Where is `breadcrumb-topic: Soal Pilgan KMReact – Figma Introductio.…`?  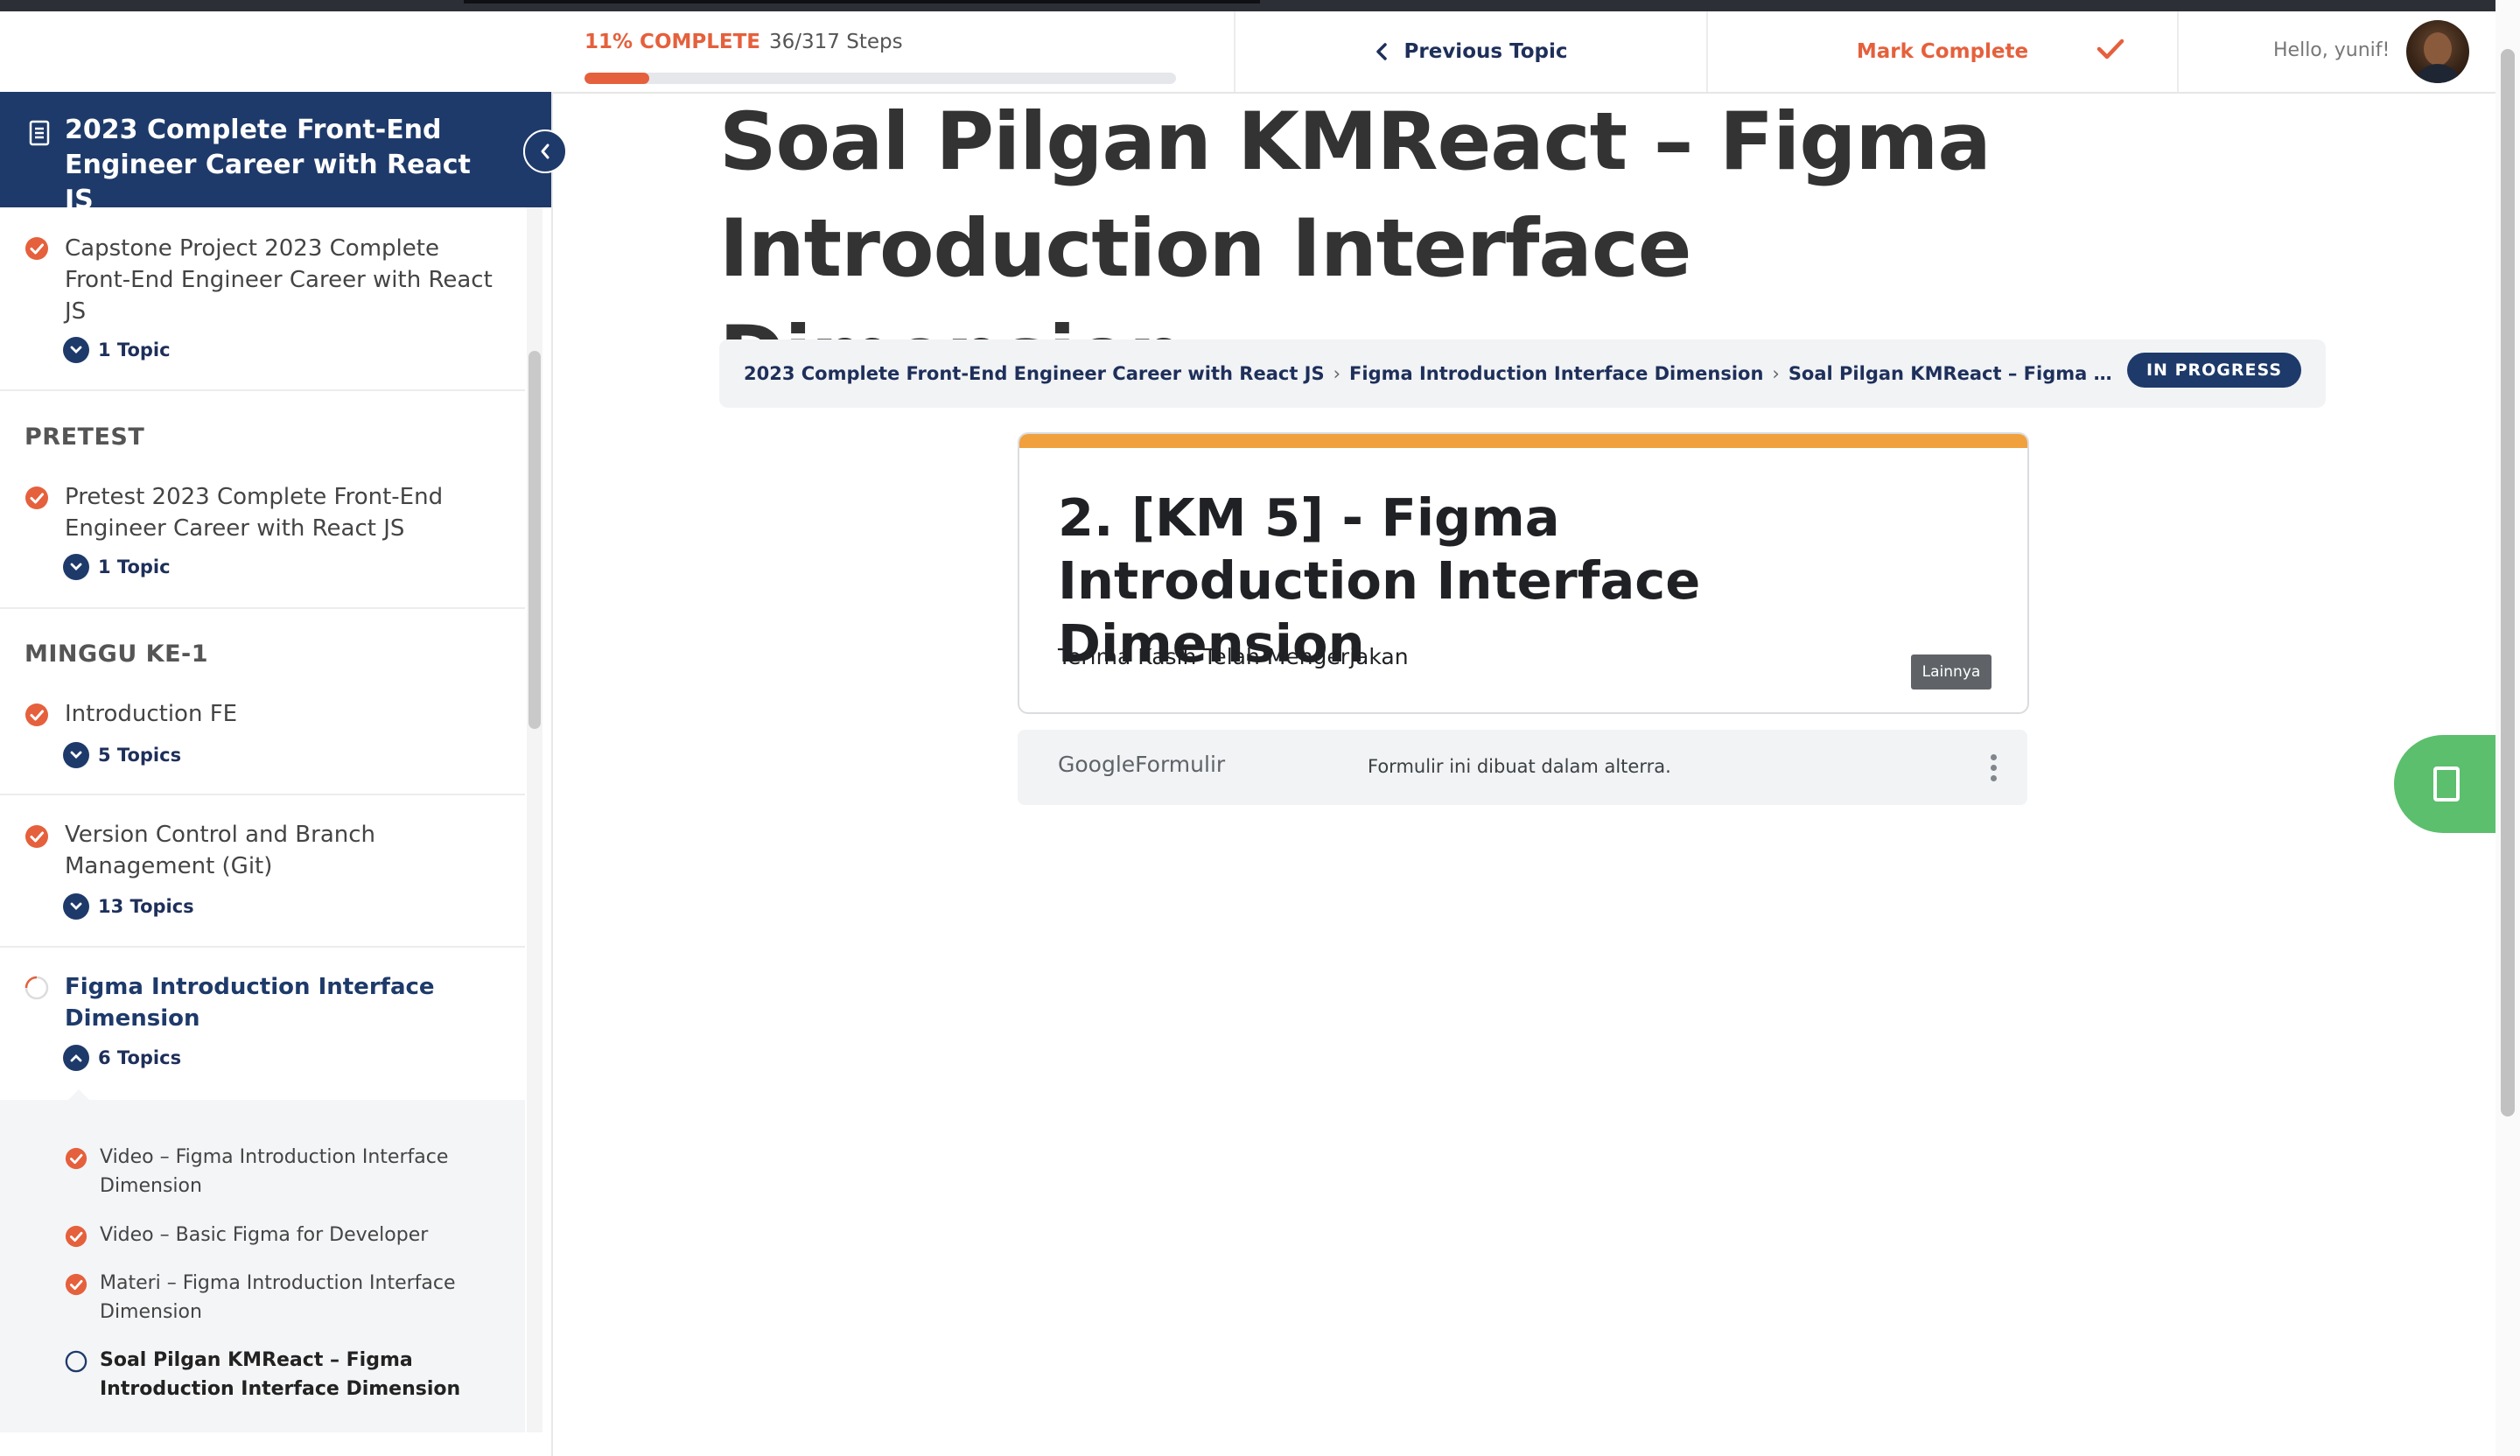 breadcrumb-topic: Soal Pilgan KMReact – Figma Introductio.… is located at coordinates (1953, 373).